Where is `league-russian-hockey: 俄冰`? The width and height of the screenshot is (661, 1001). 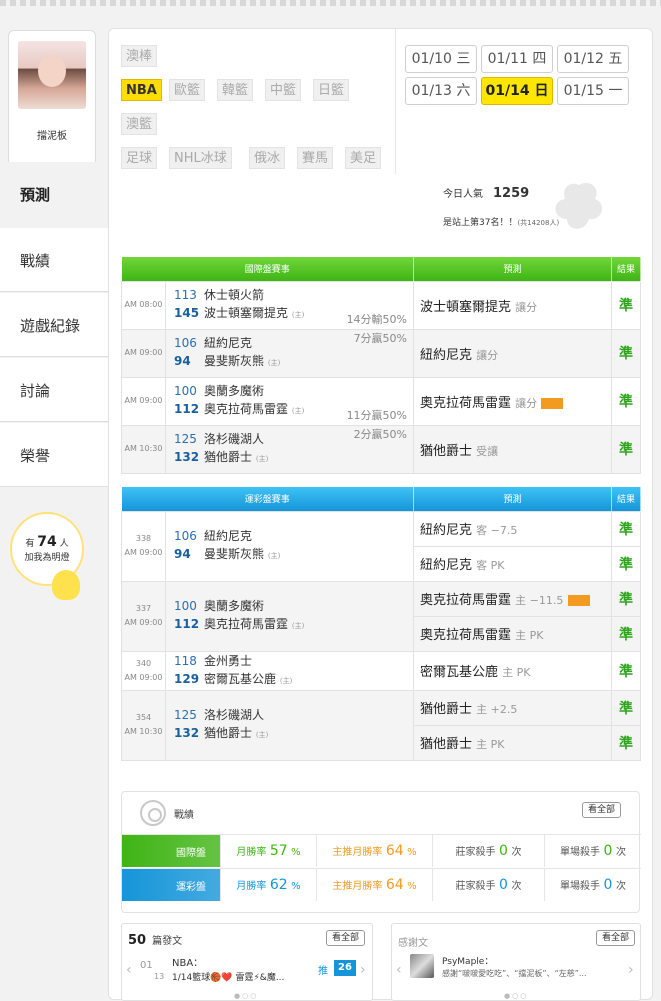 league-russian-hockey: 俄冰 is located at coordinates (267, 158).